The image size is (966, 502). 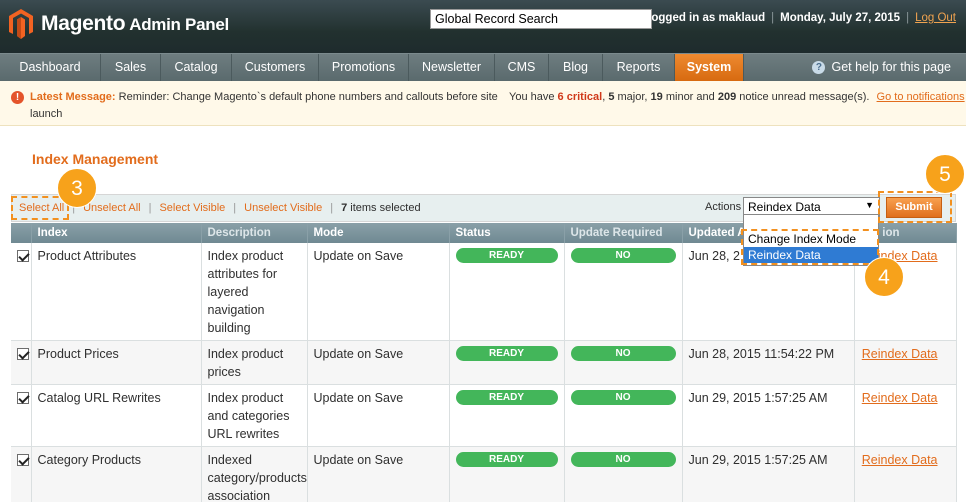 I want to click on nav-sales: Sales, so click(x=131, y=67).